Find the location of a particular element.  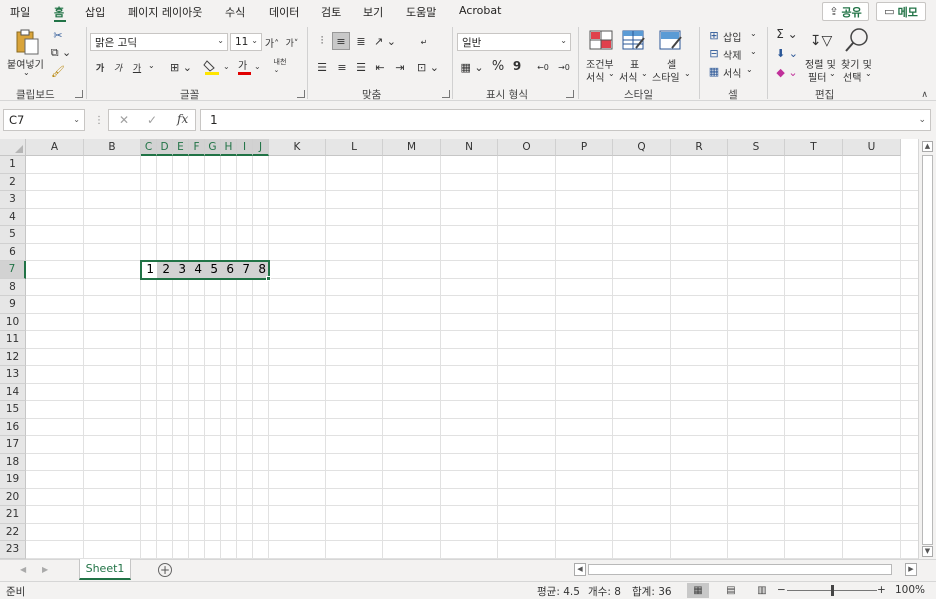

column-header-o: O is located at coordinates (527, 147).